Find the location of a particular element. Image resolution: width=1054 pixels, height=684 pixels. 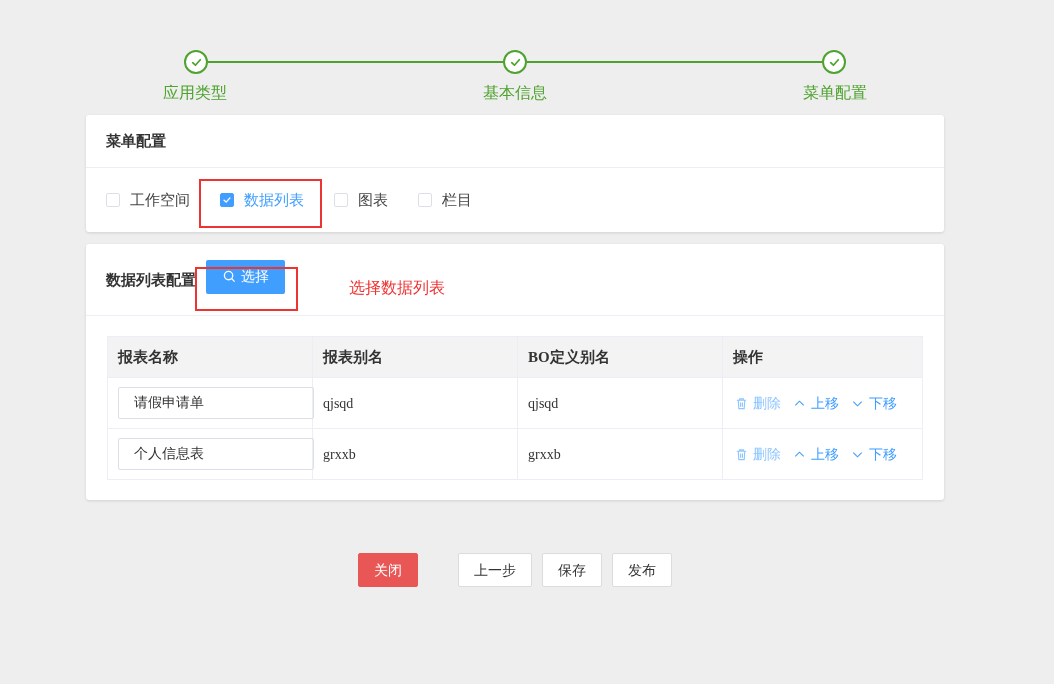

card-title: 菜单配置 is located at coordinates (136, 140).